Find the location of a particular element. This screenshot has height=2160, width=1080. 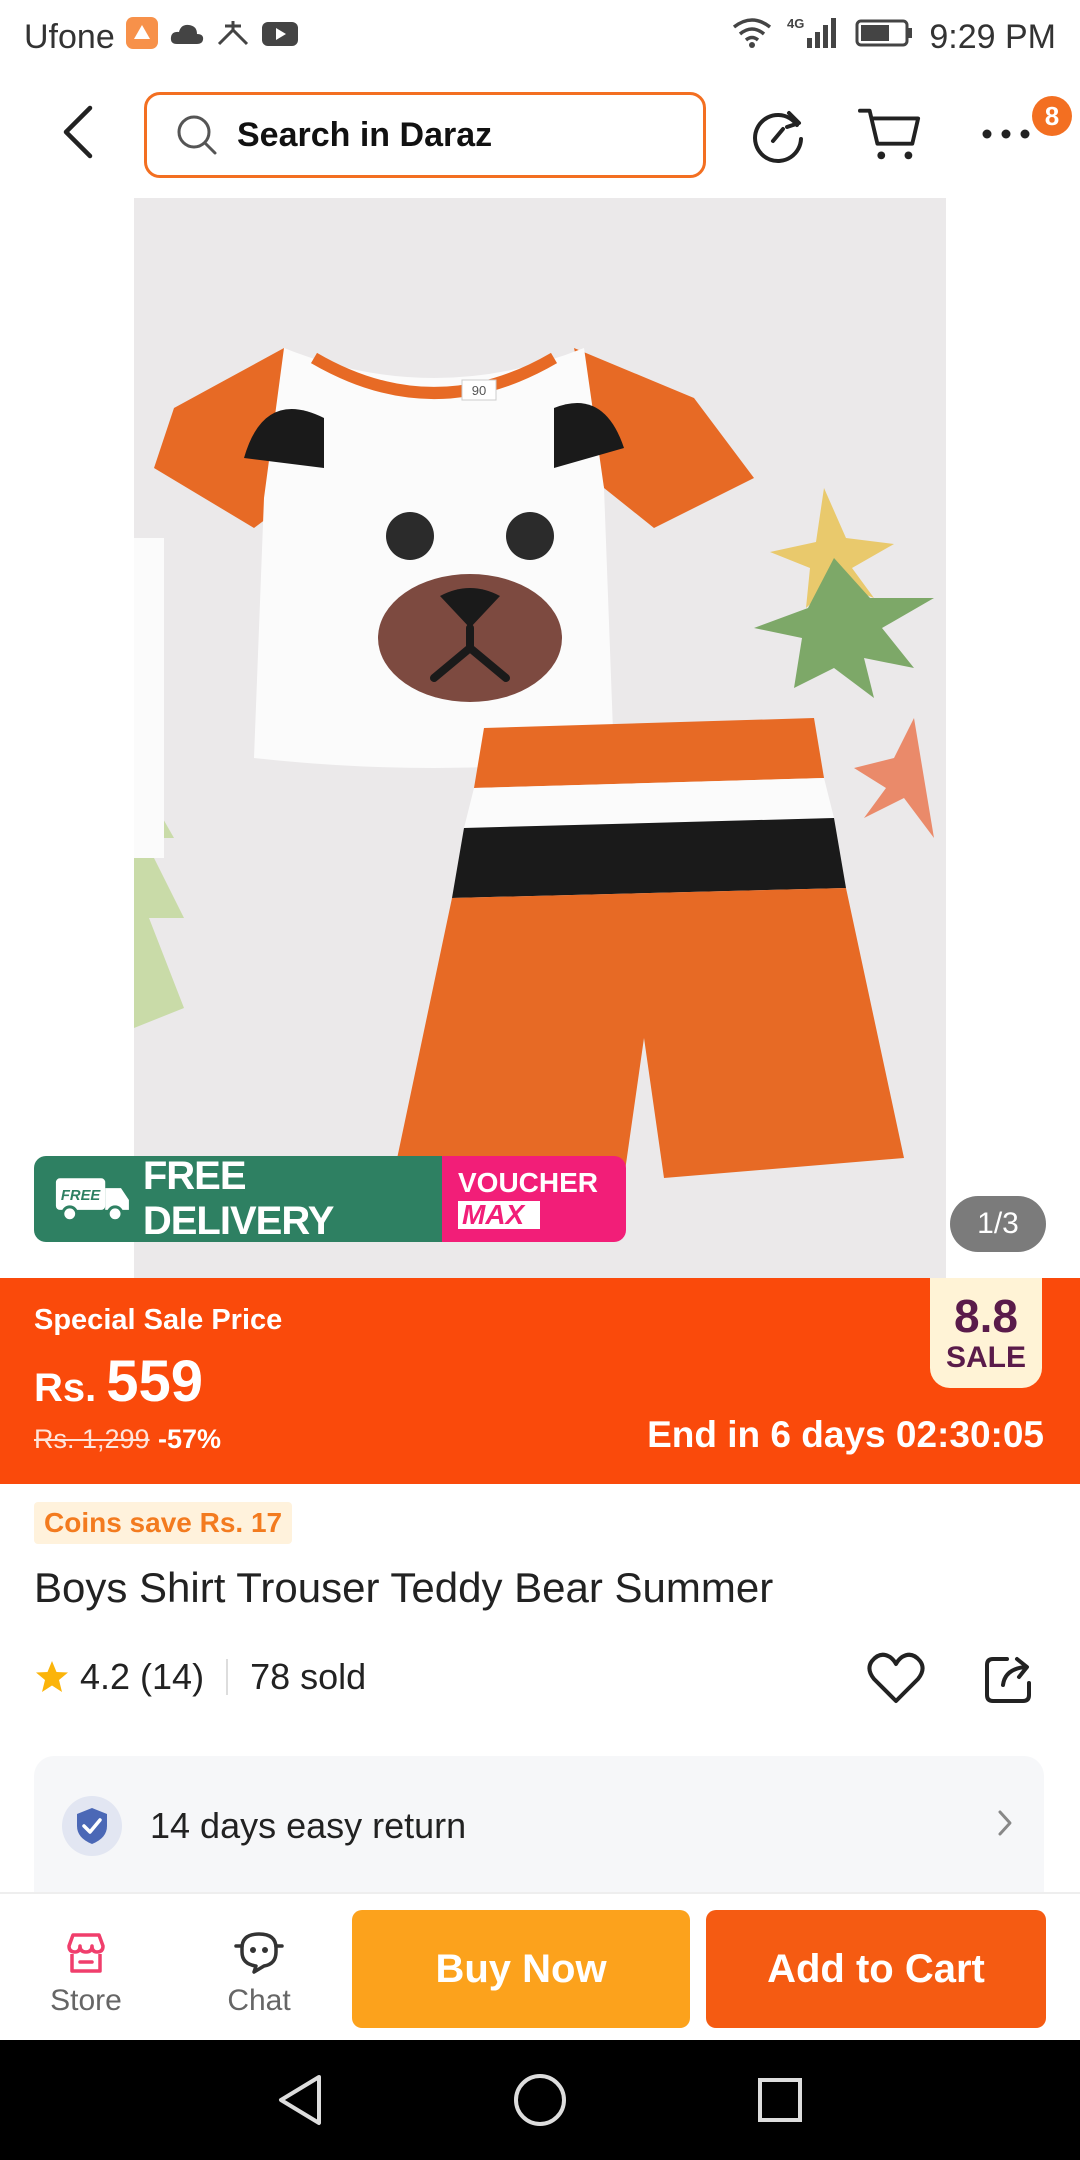

nav-home-button is located at coordinates (540, 2100).